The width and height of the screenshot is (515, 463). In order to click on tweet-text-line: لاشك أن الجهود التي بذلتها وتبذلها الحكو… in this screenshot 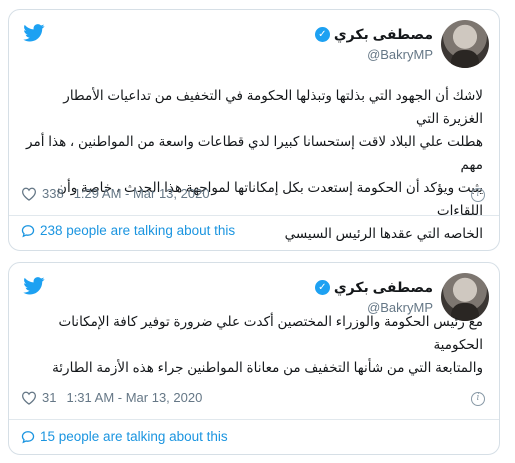, I will do `click(273, 107)`.